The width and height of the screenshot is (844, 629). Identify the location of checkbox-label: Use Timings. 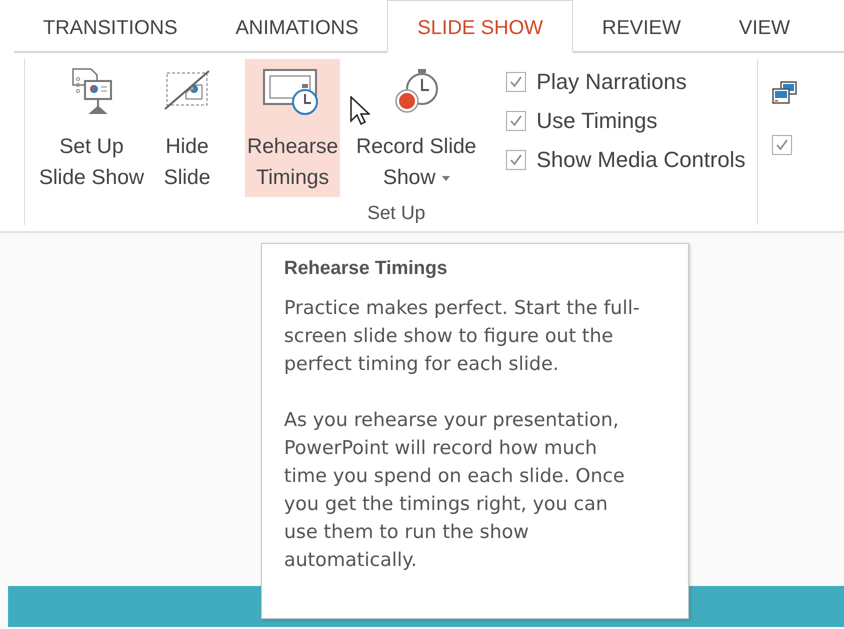
(597, 121).